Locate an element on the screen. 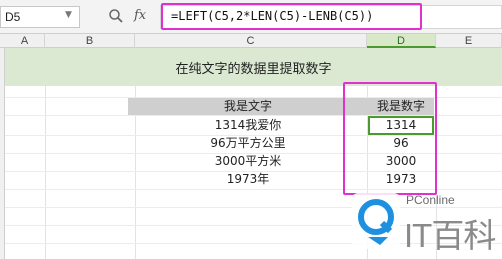  zoom-icon is located at coordinates (116, 16).